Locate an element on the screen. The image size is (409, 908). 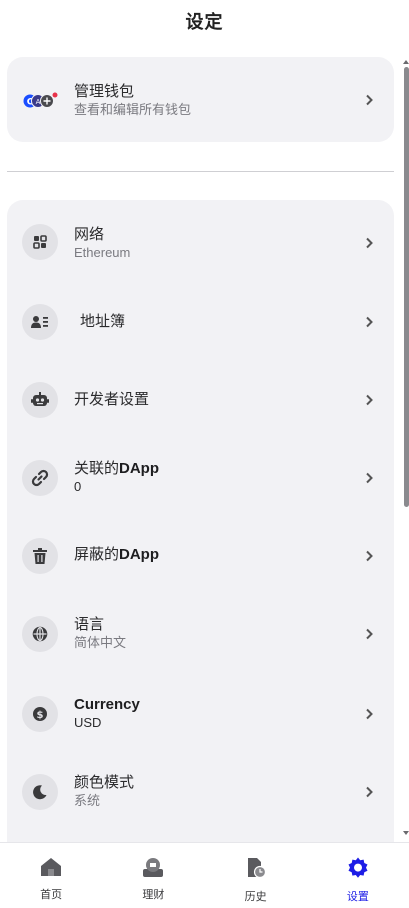
home-icon is located at coordinates (51, 869).